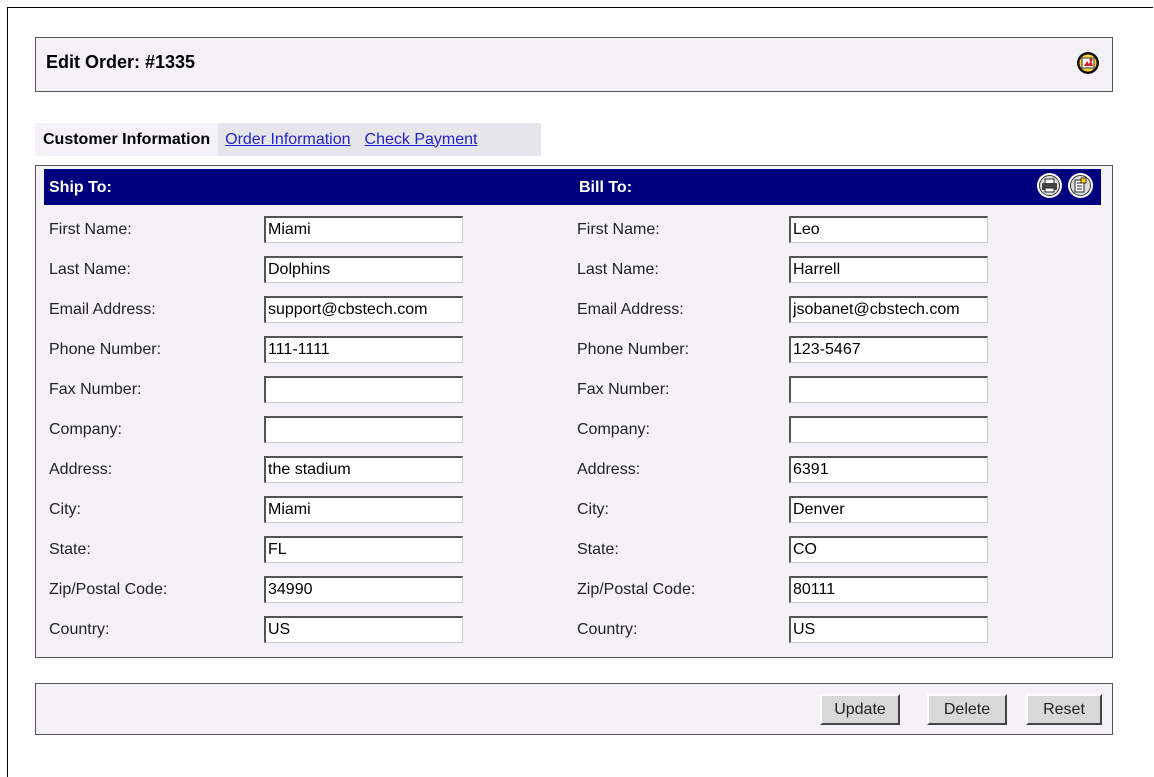 Image resolution: width=1154 pixels, height=777 pixels. I want to click on ship-first-name-input: Miami, so click(363, 229).